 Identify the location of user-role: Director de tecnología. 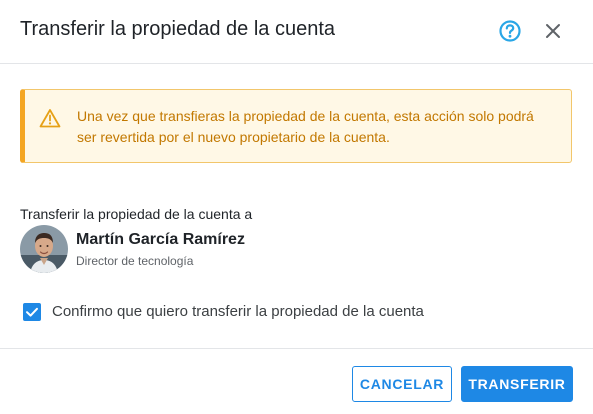
(135, 261).